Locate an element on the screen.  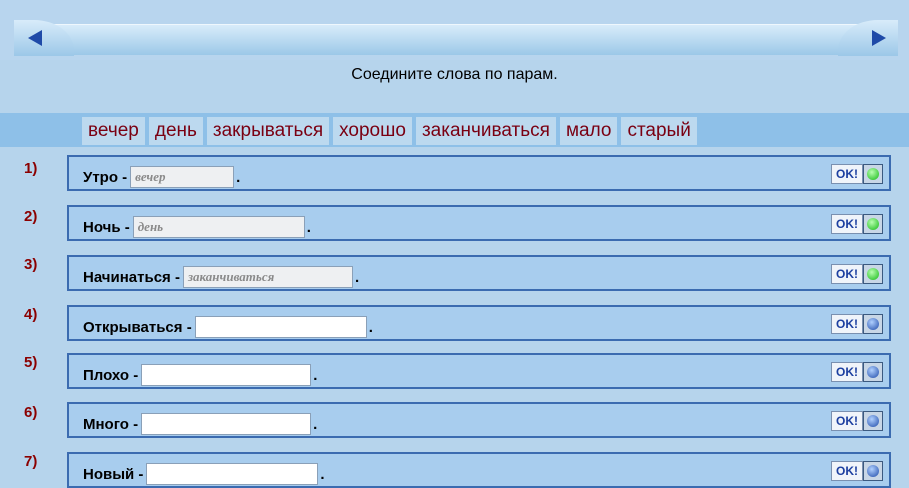
exercise-row: Утро - вечер . OK! is located at coordinates (479, 173).